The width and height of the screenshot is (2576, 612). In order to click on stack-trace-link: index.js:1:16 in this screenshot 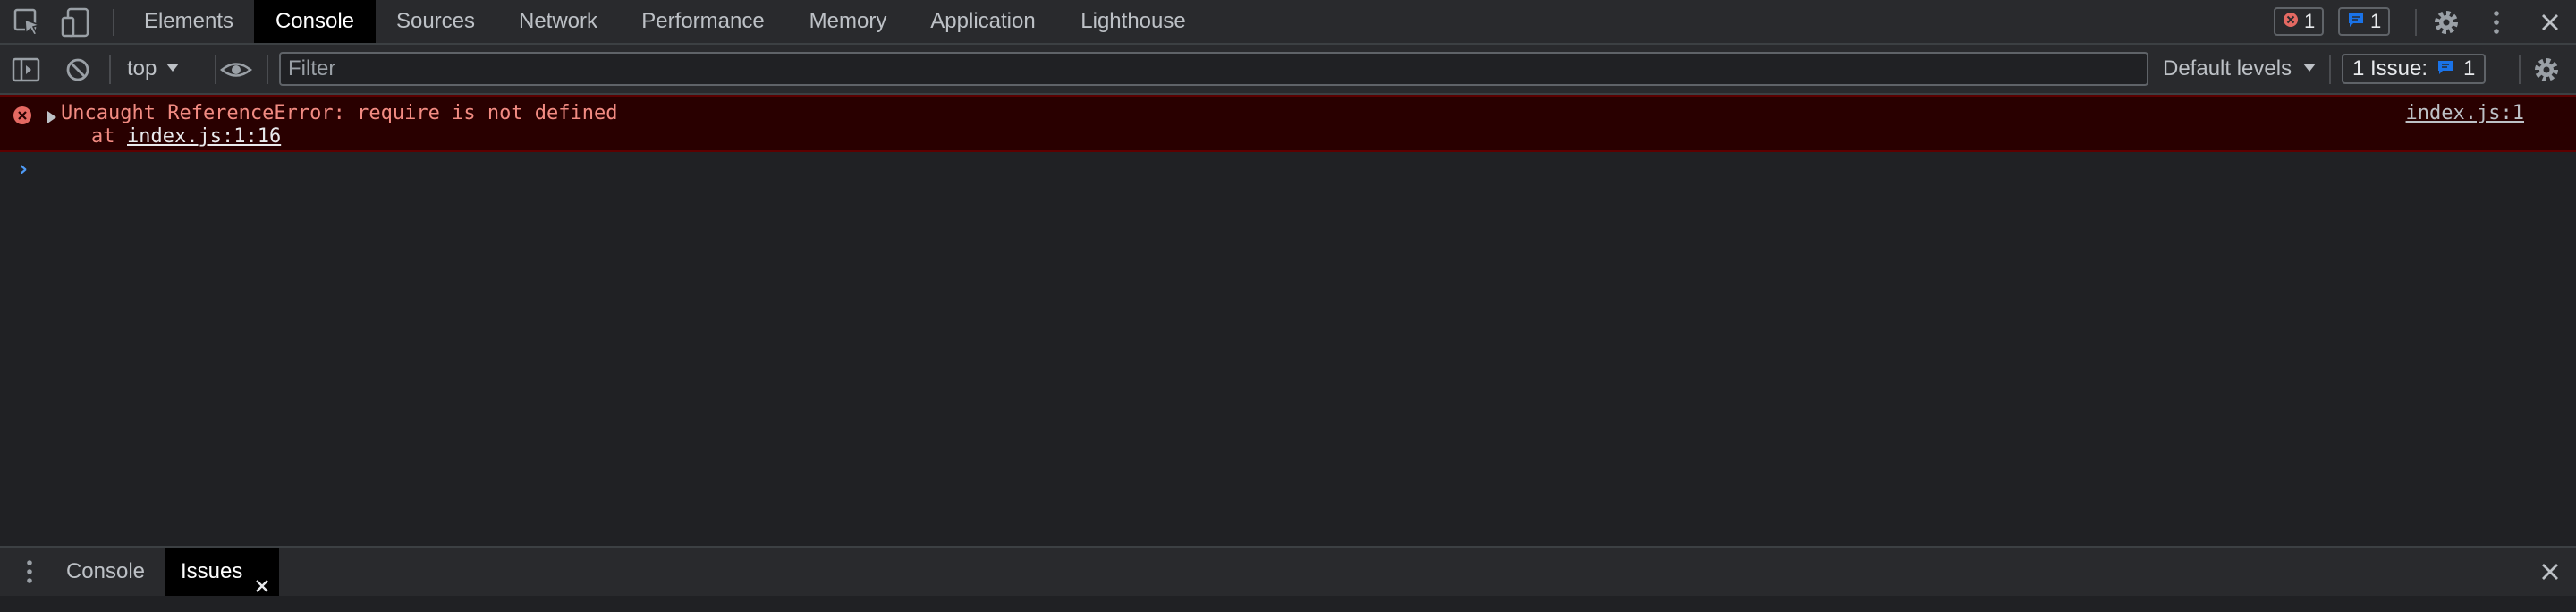, I will do `click(204, 136)`.